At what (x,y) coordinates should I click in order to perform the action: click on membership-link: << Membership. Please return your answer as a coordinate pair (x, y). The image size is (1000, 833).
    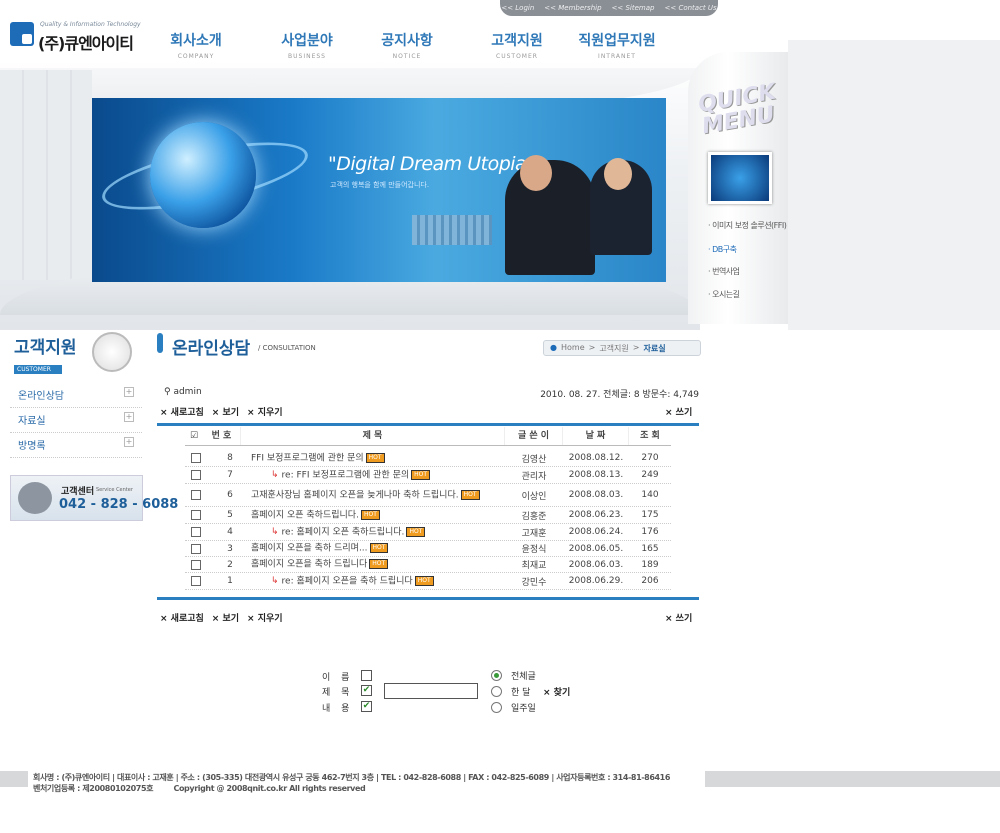
    Looking at the image, I should click on (572, 8).